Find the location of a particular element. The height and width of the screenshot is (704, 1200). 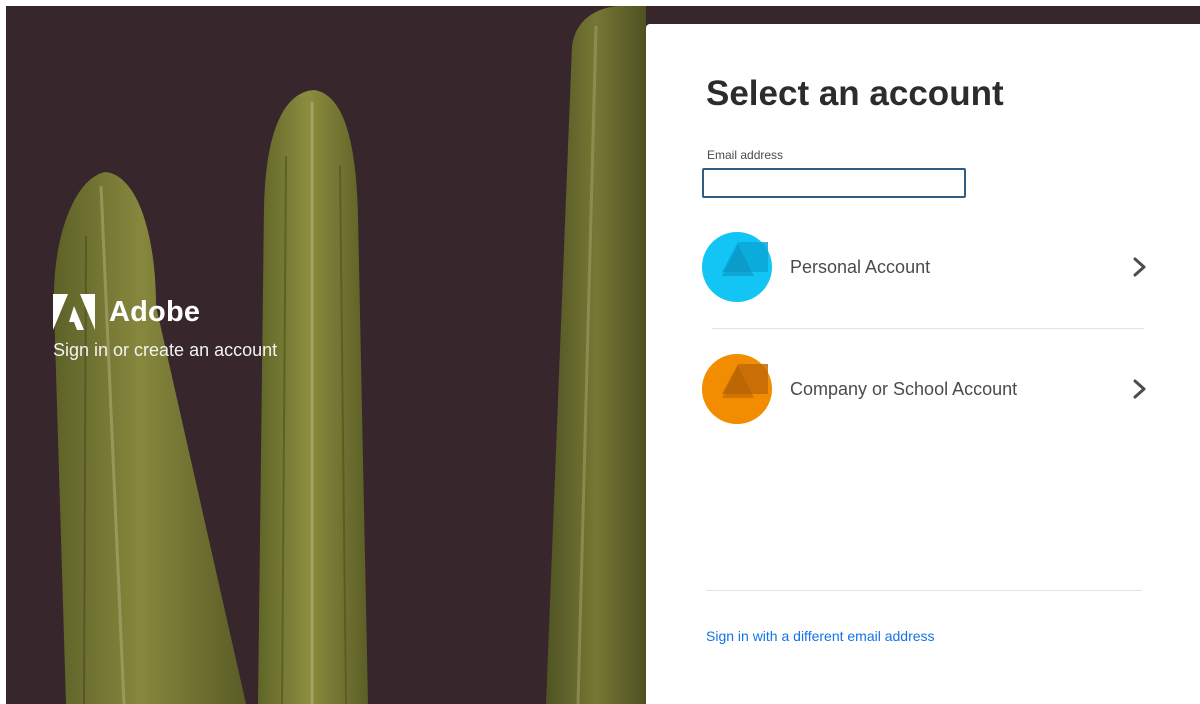

company-account-option: Company or School Account is located at coordinates (926, 389).